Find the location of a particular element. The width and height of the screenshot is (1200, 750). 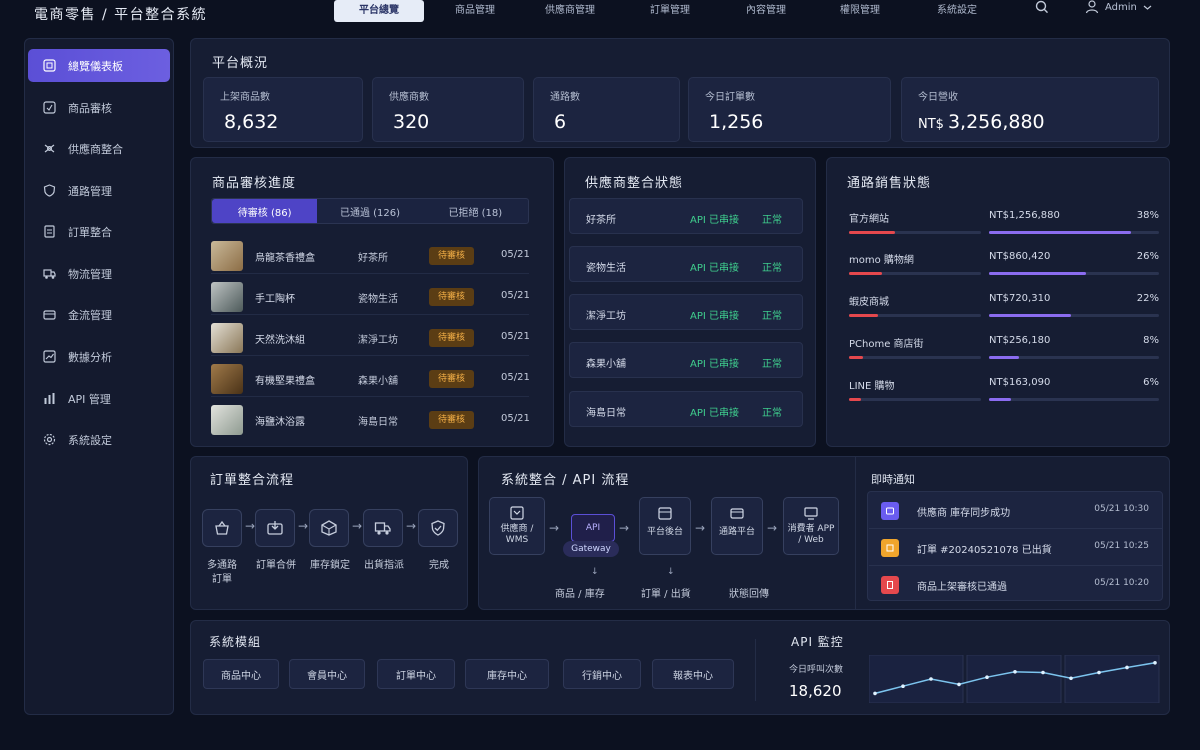

module-order-center: 訂單中心 is located at coordinates (416, 674).